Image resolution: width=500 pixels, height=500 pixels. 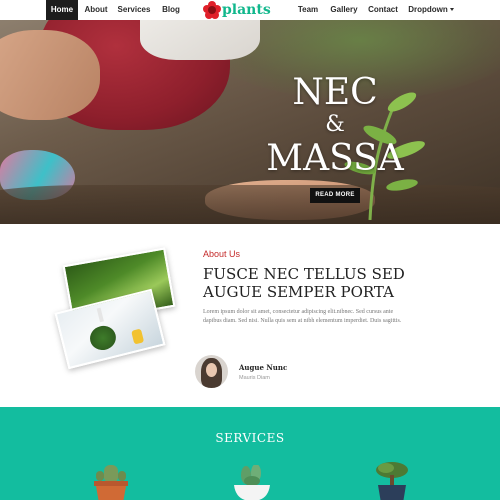 What do you see at coordinates (134, 10) in the screenshot?
I see `nav-services-link: Services` at bounding box center [134, 10].